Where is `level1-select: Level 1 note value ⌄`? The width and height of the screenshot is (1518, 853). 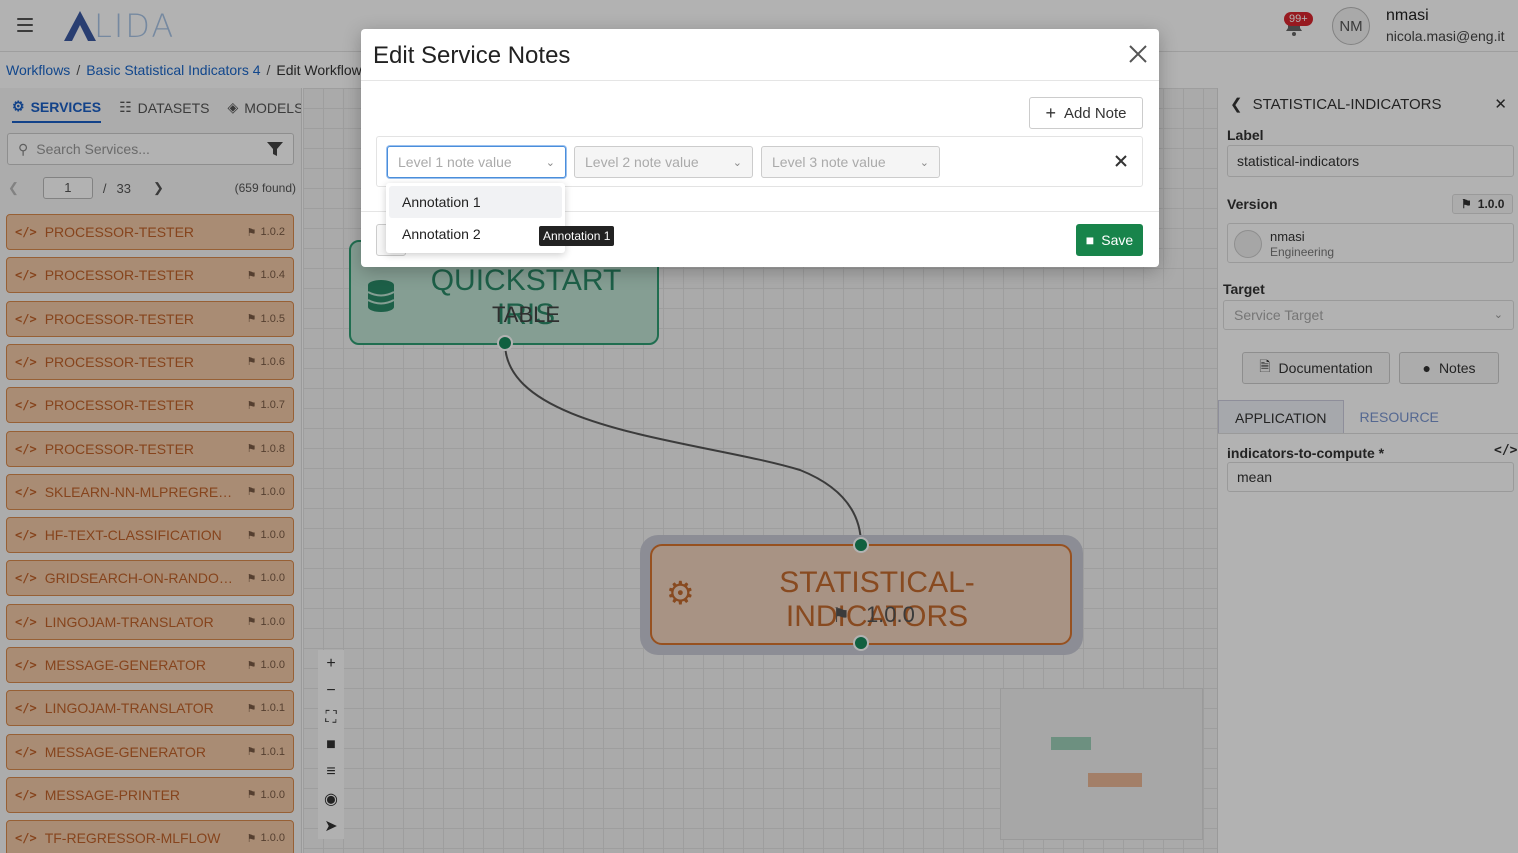 level1-select: Level 1 note value ⌄ is located at coordinates (476, 162).